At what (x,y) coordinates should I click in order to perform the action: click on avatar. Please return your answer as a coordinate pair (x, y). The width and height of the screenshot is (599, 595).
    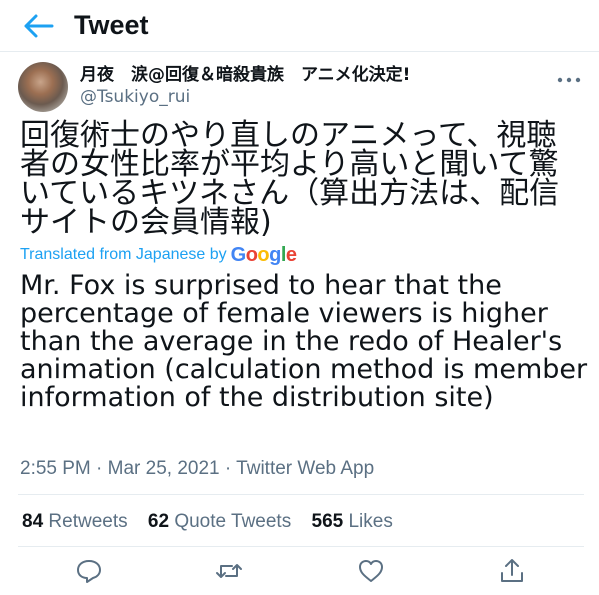
    Looking at the image, I should click on (43, 87).